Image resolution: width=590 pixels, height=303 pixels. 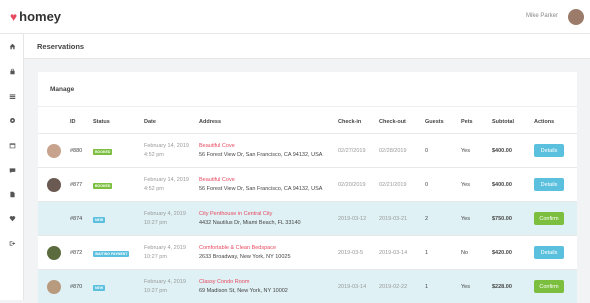 What do you see at coordinates (295, 17) in the screenshot?
I see `top-bar: ♥ homey Mike Parker` at bounding box center [295, 17].